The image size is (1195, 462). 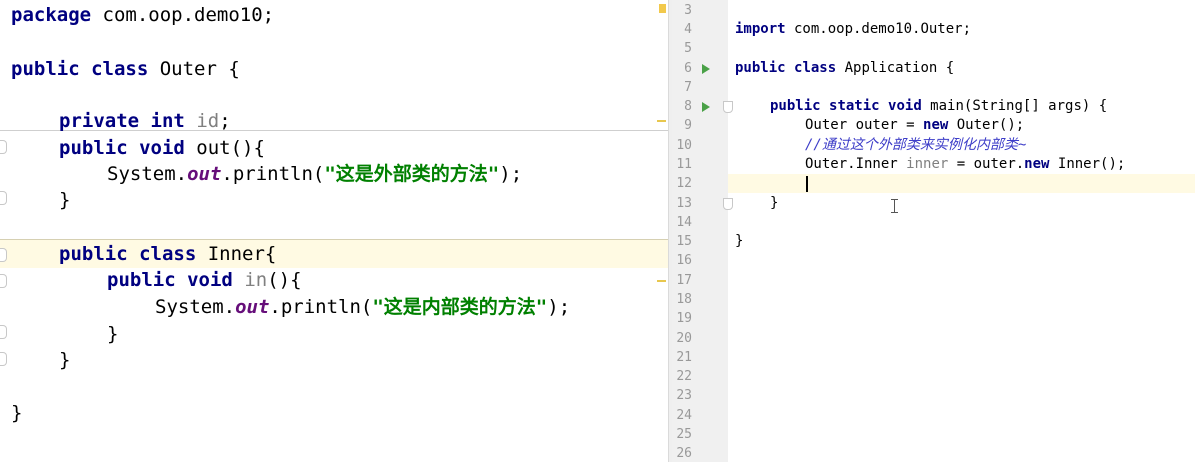 What do you see at coordinates (1014, 106) in the screenshot?
I see `code-text: main(String[] args) {` at bounding box center [1014, 106].